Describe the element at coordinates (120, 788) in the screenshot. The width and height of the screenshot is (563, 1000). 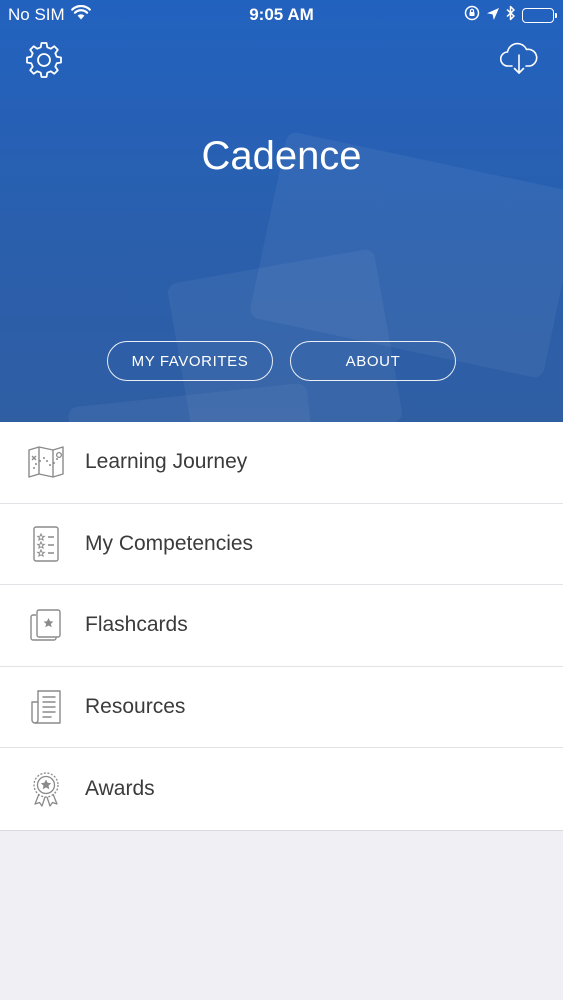
I see `menu-item-label: Awards` at that location.